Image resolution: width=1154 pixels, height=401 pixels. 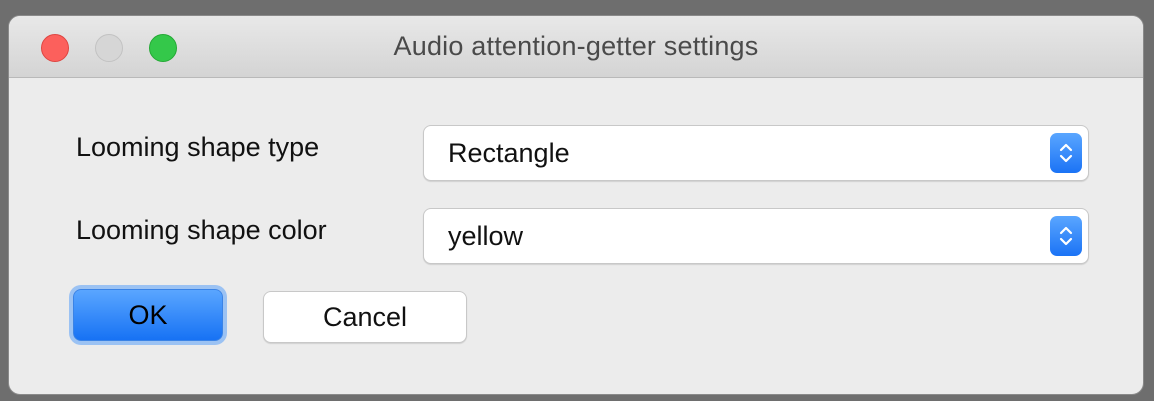 What do you see at coordinates (55, 48) in the screenshot?
I see `close-window-button` at bounding box center [55, 48].